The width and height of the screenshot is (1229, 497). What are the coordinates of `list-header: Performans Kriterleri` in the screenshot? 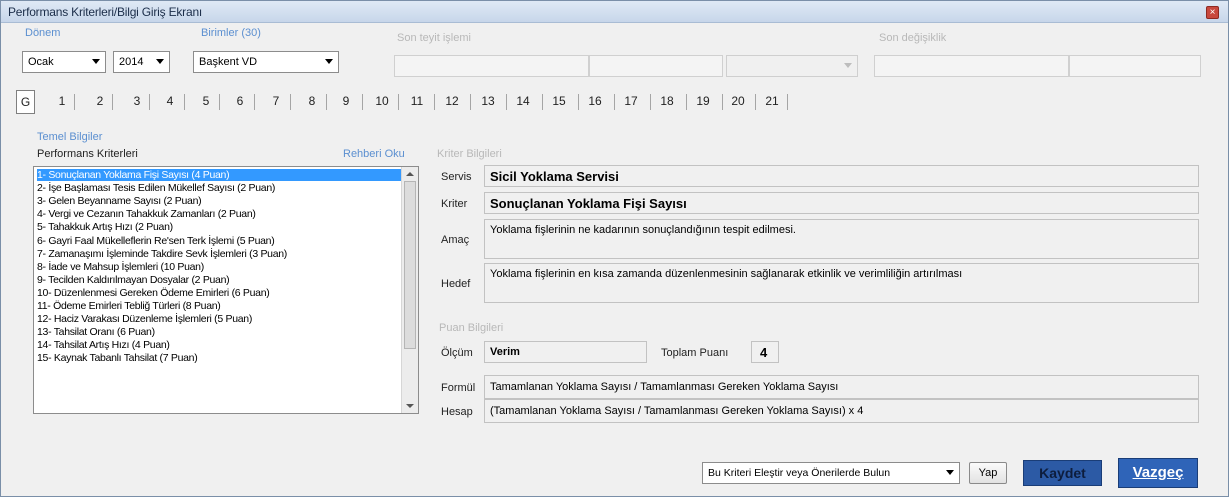 It's located at (87, 154).